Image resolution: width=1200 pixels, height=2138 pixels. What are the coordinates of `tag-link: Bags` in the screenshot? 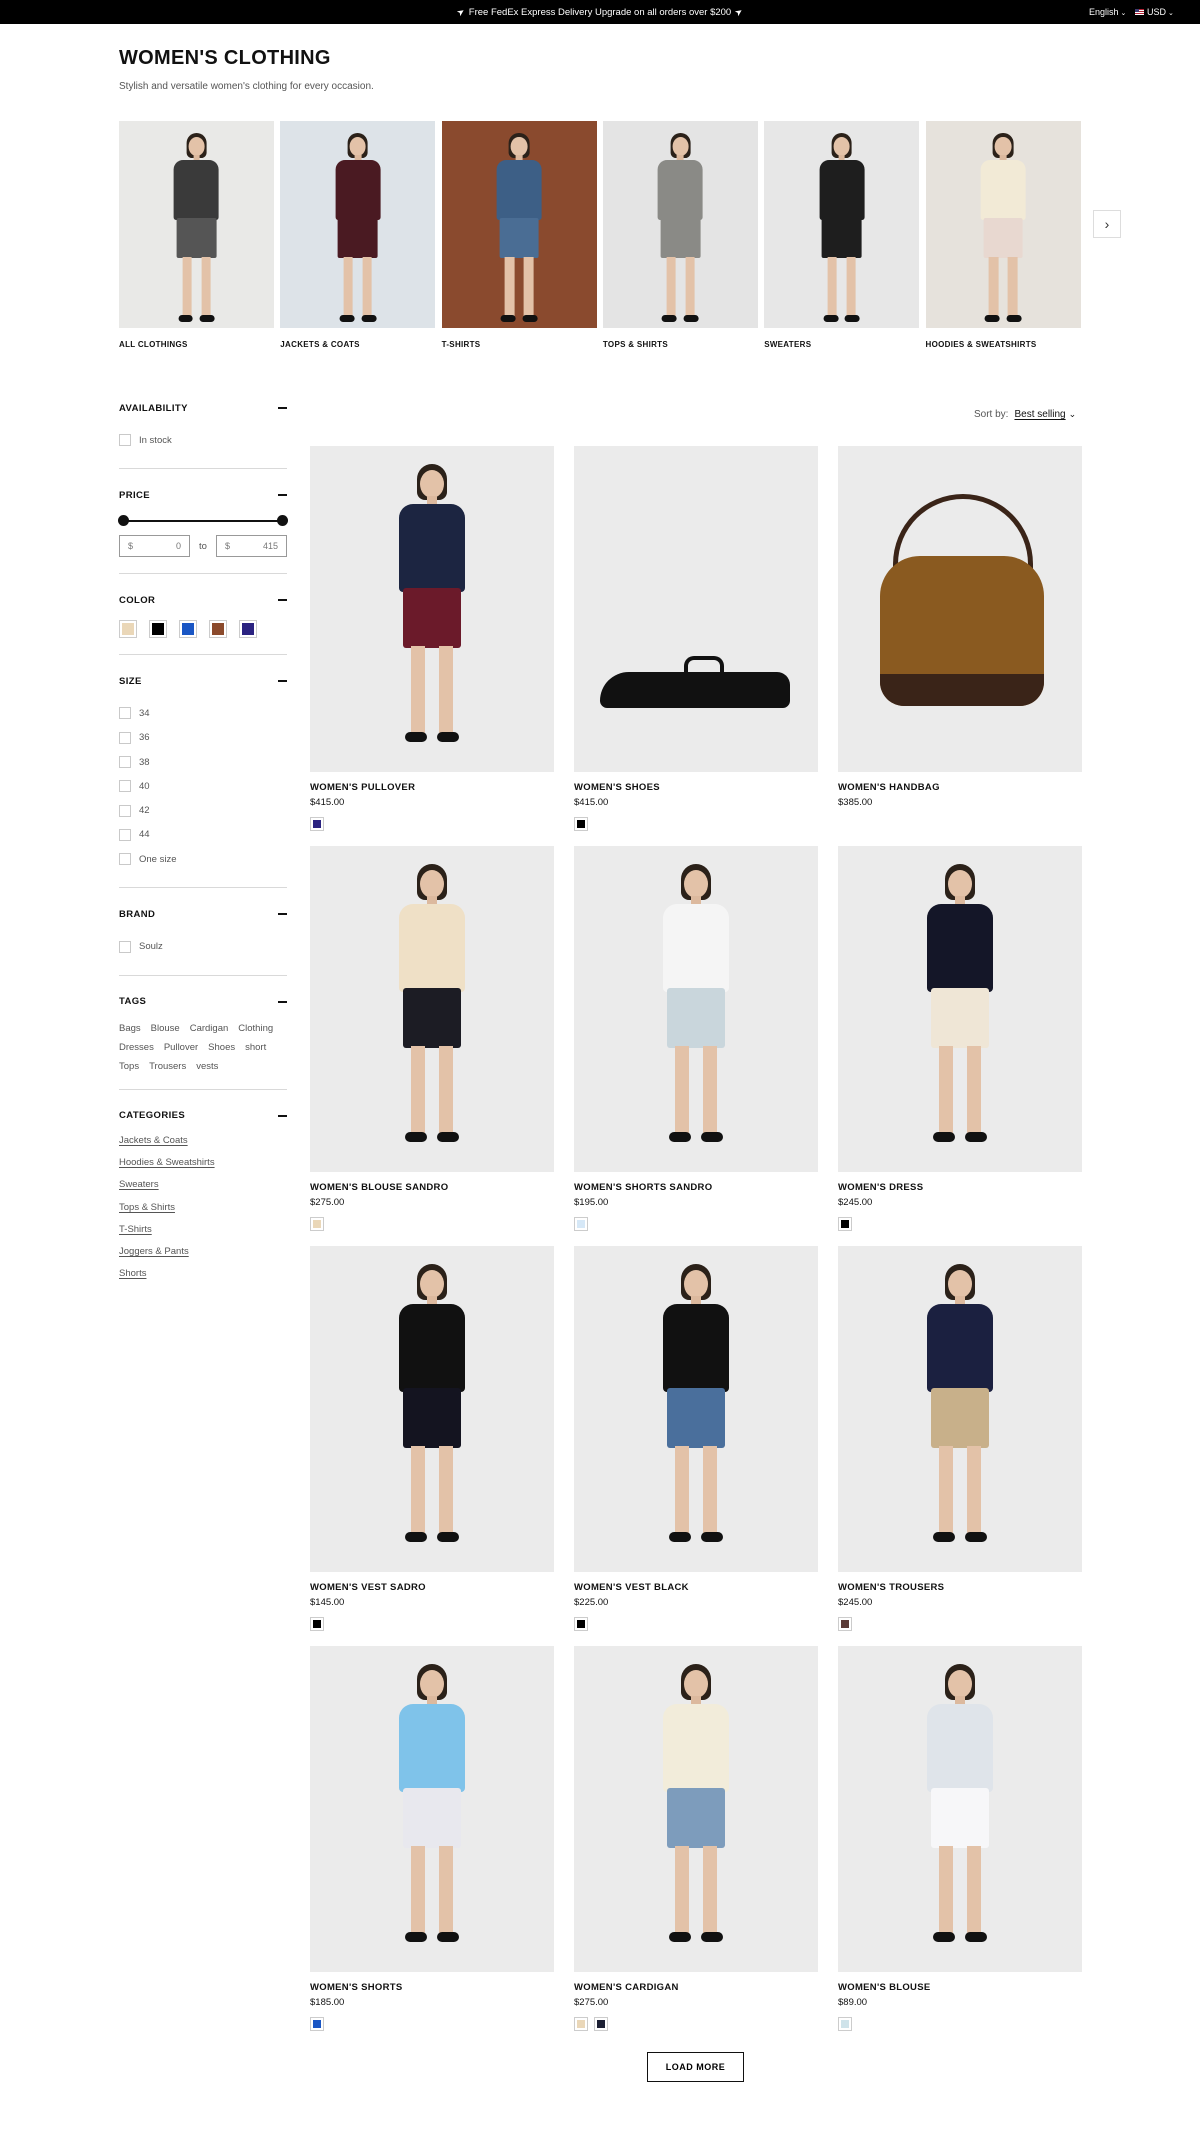 It's located at (130, 1028).